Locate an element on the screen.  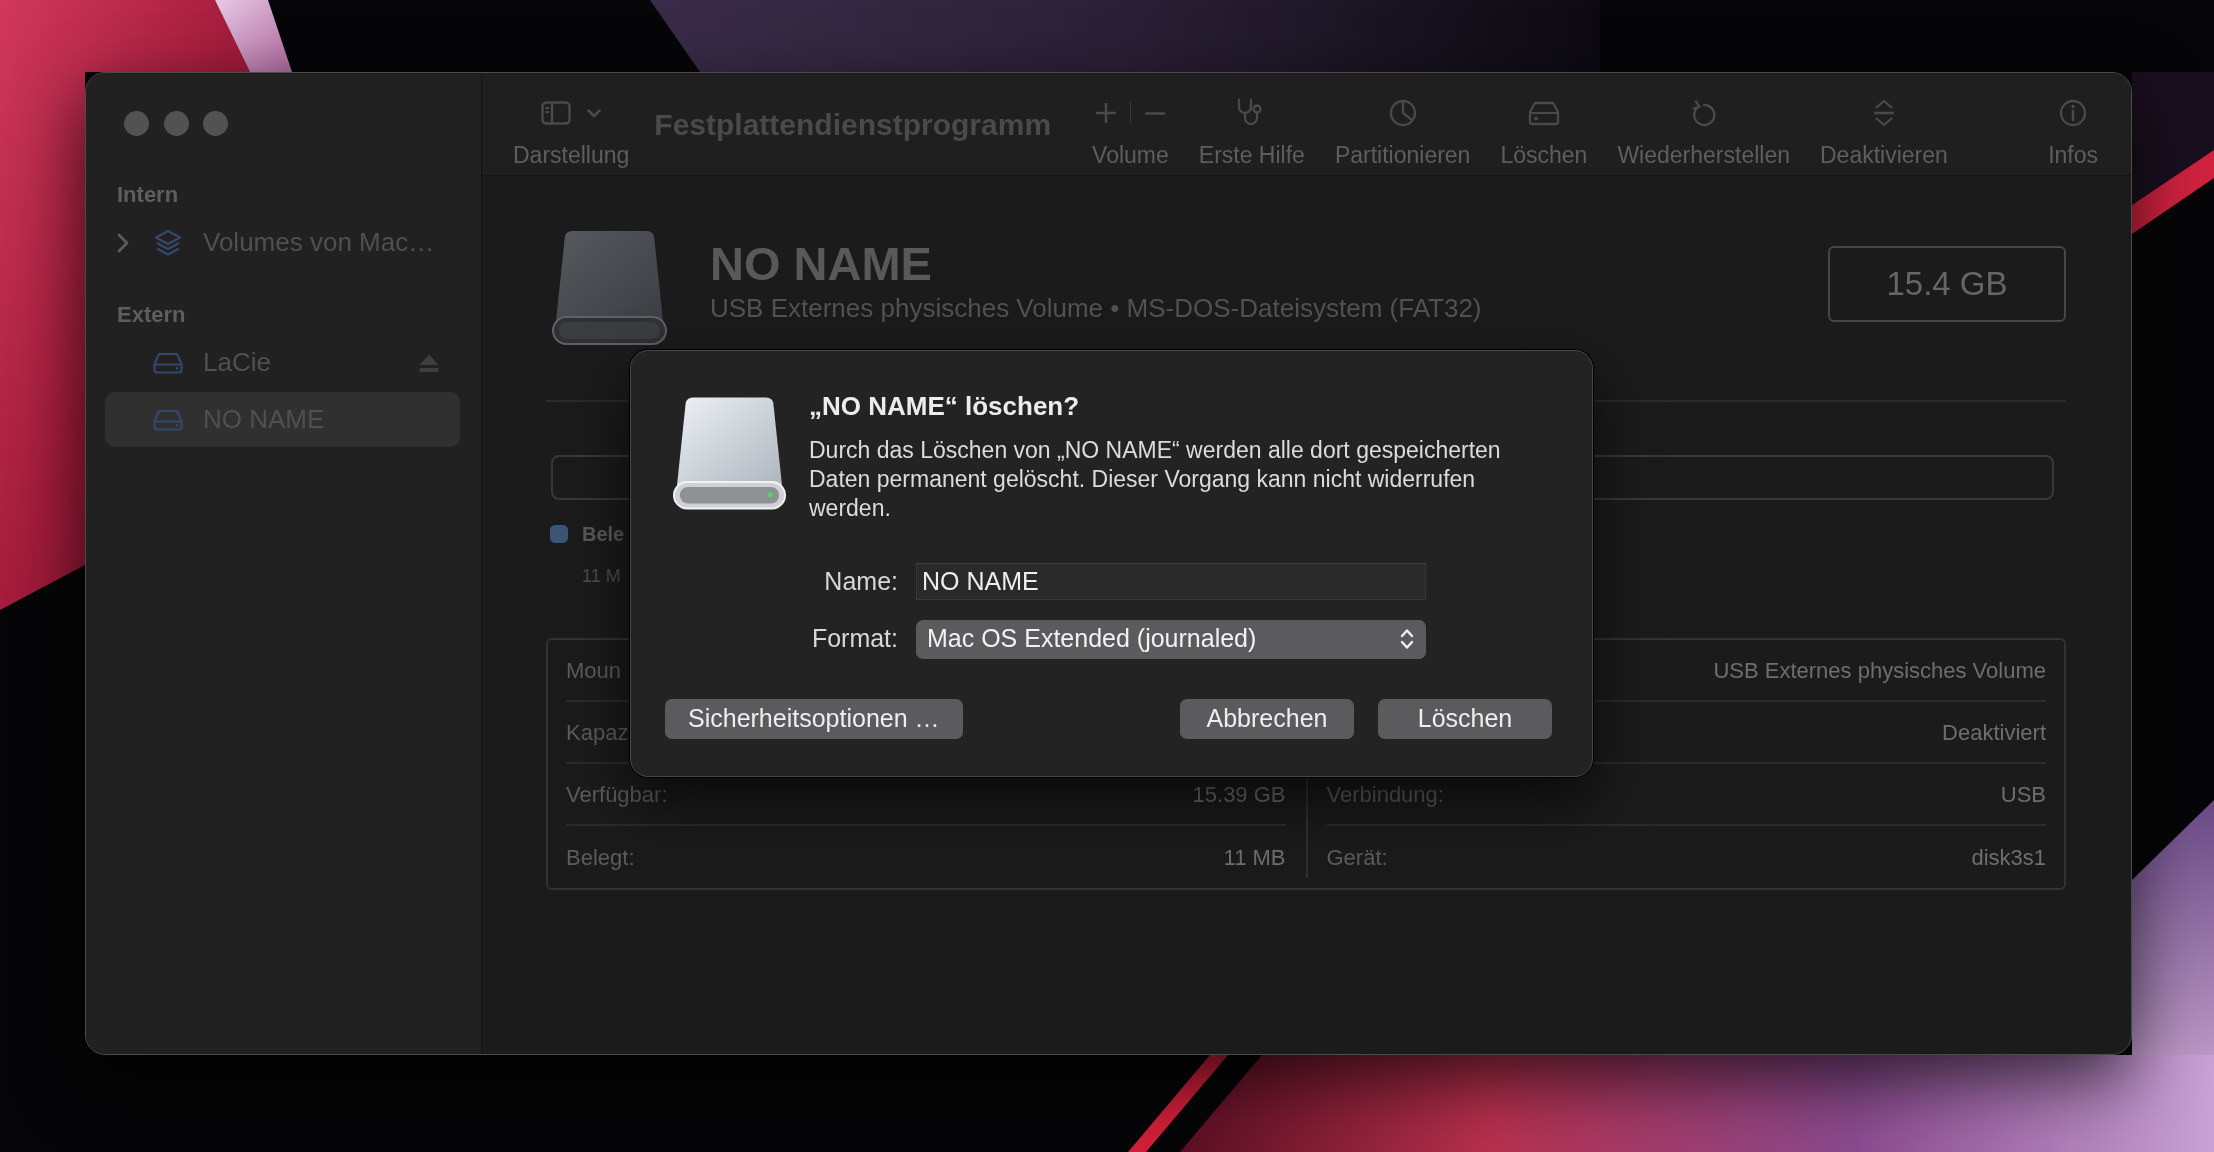
erase-button: Löschen is located at coordinates (1544, 133).